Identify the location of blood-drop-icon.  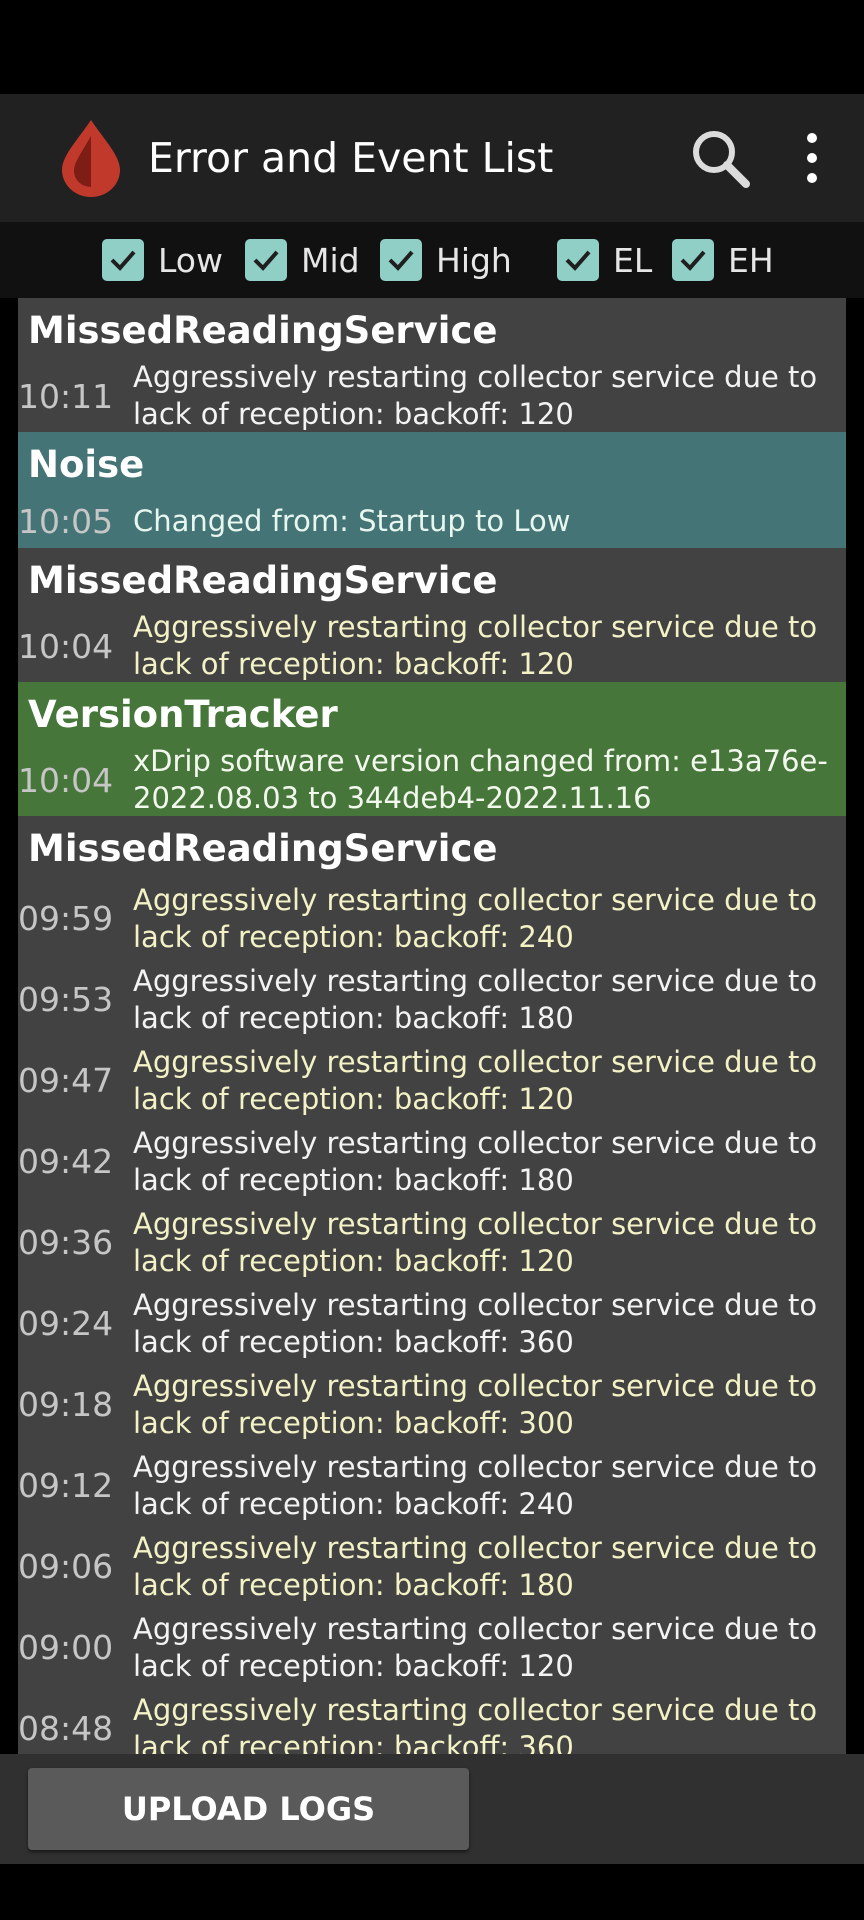
(91, 158).